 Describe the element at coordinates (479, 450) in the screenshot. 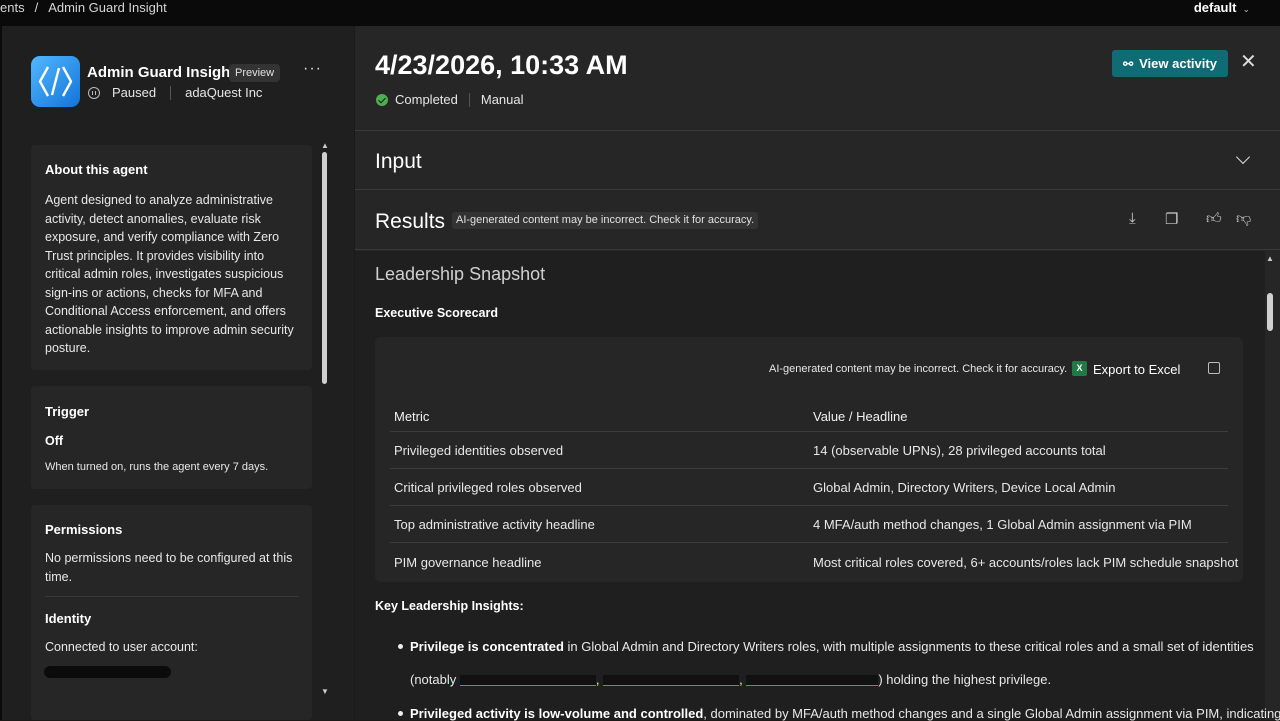

I see `table-cell: Privileged identities observed` at that location.